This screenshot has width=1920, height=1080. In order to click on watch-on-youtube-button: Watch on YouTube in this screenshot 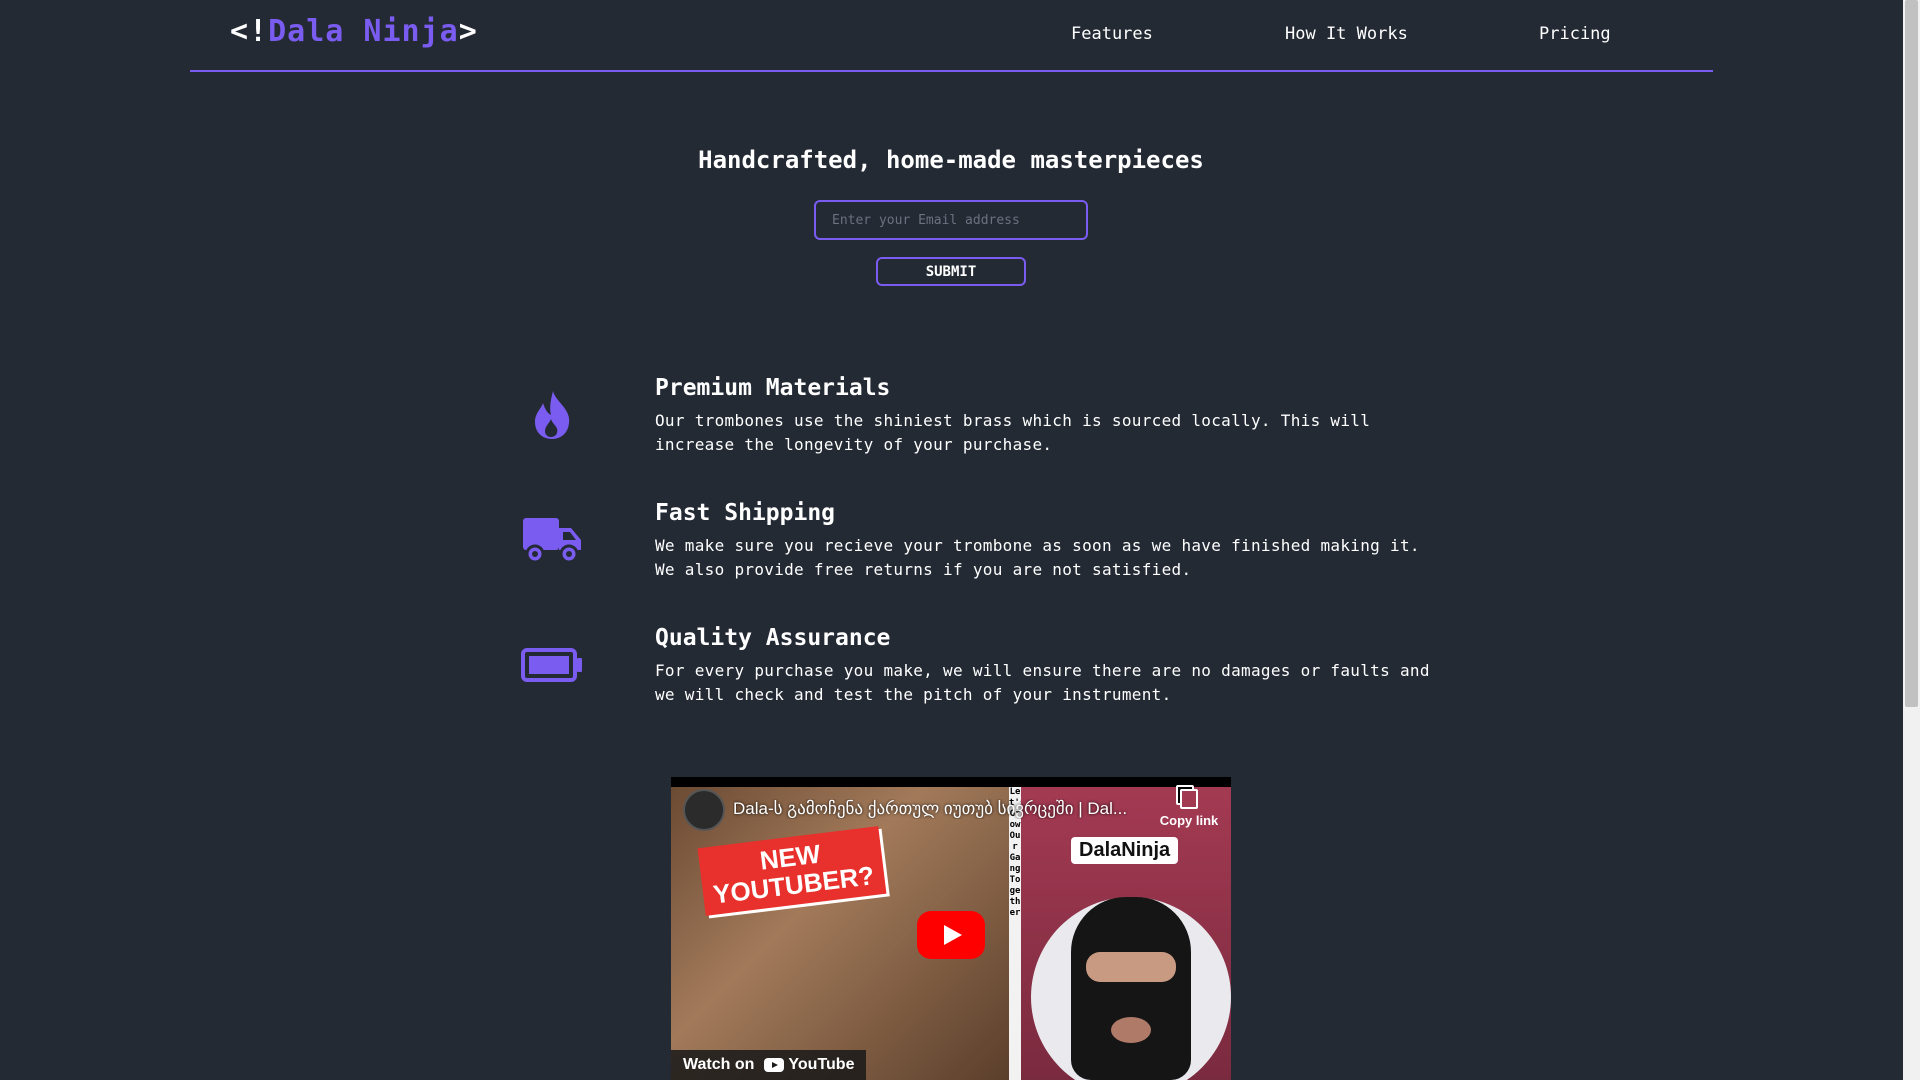, I will do `click(769, 1065)`.